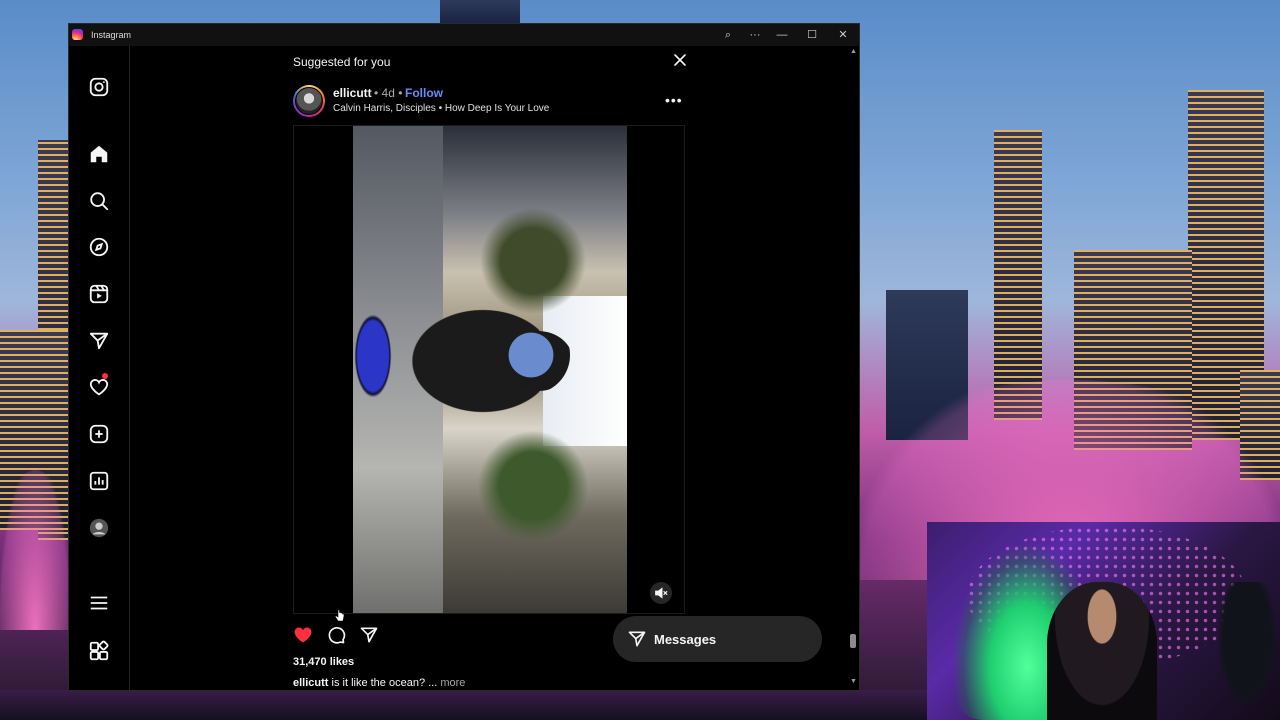  I want to click on instagram-logo-icon, so click(99, 87).